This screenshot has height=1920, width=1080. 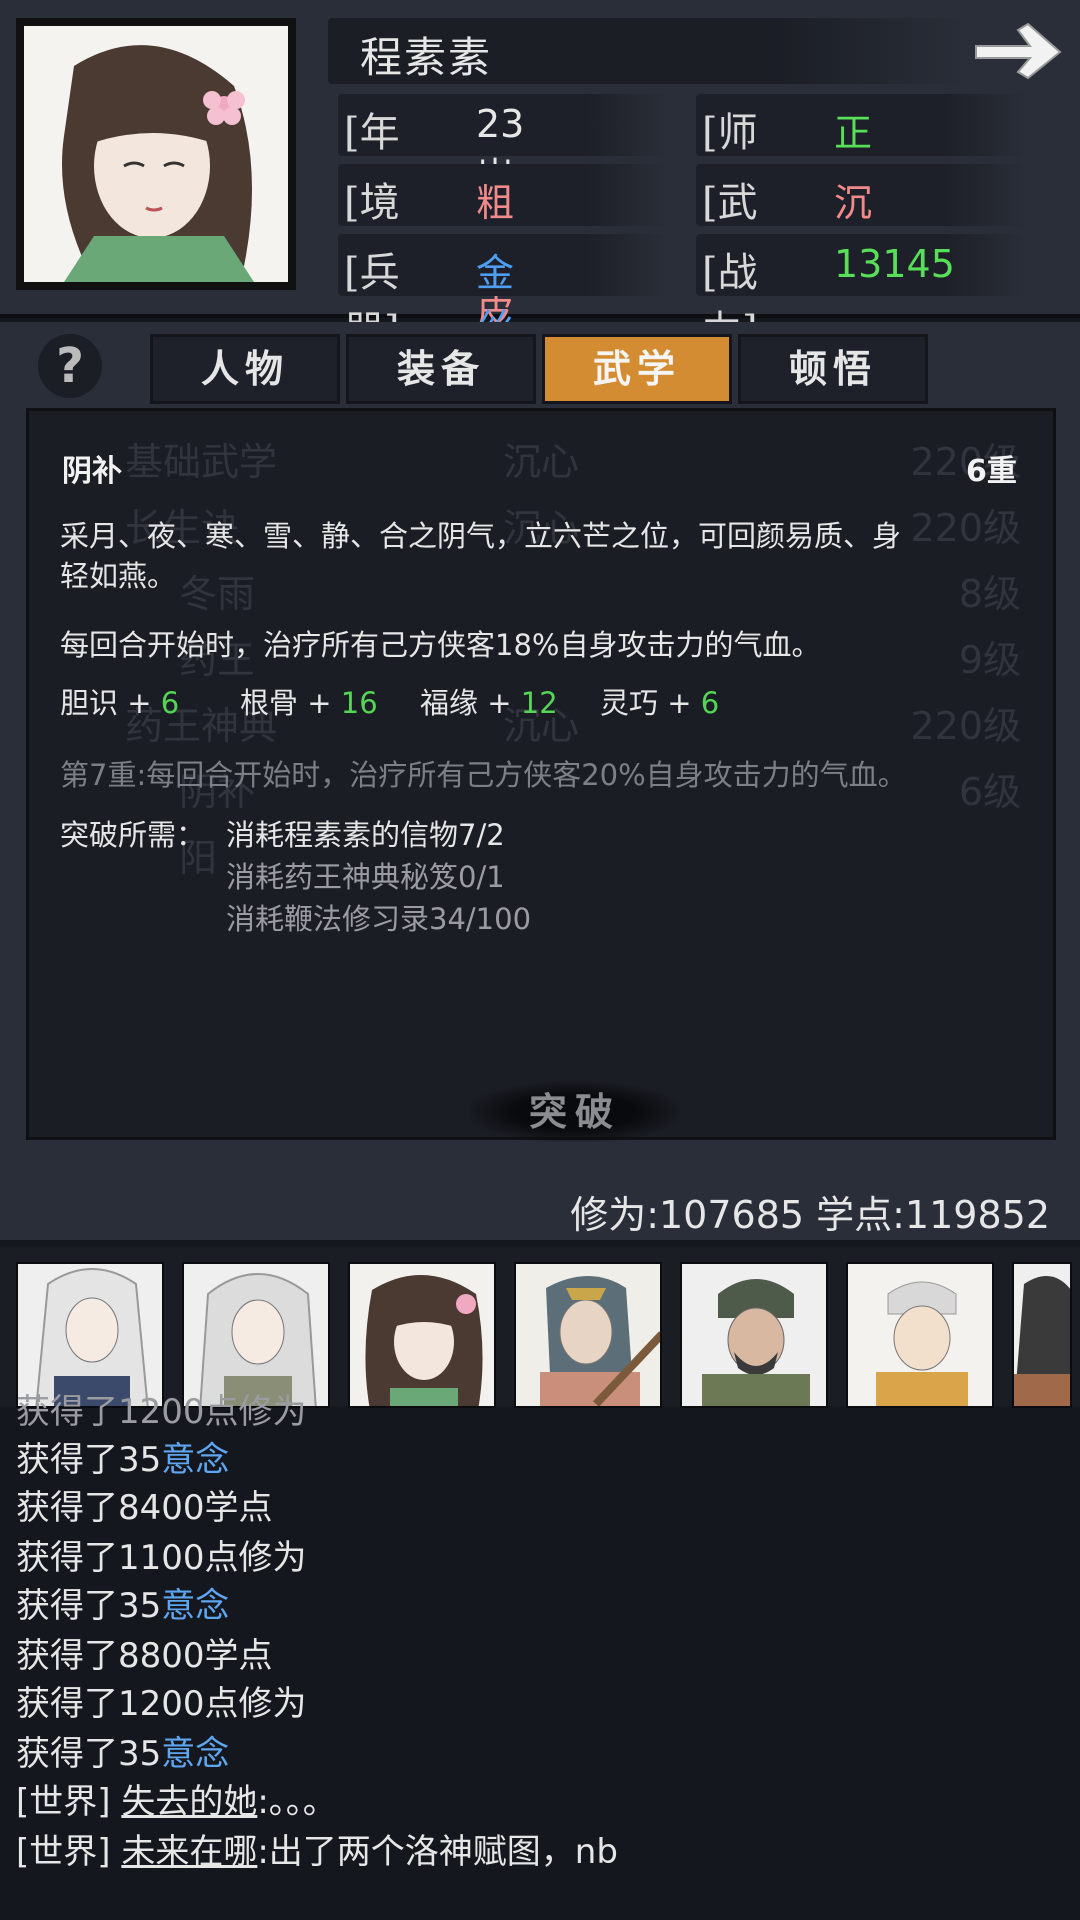 I want to click on username-link: 未来在哪, so click(x=189, y=1852).